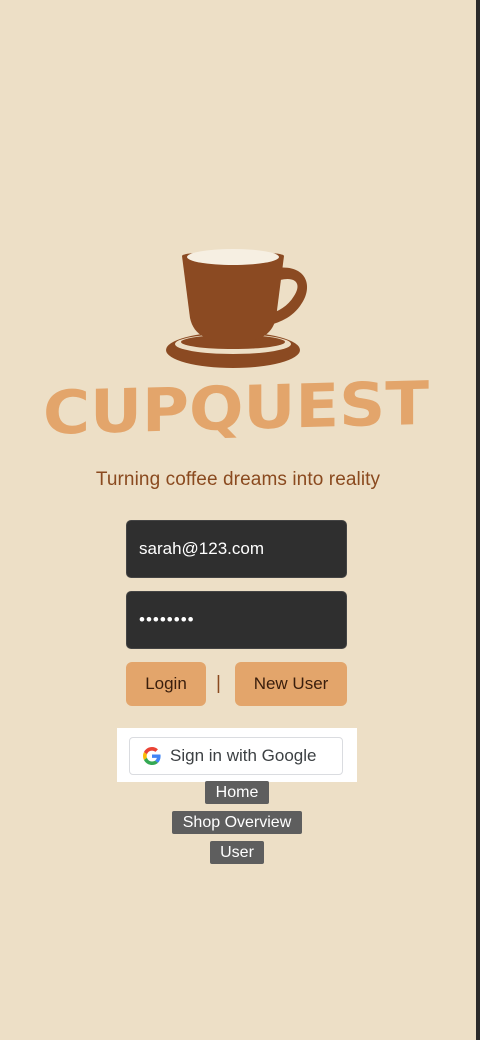  Describe the element at coordinates (243, 755) in the screenshot. I see `google-signin-label: Sign in with Google` at that location.